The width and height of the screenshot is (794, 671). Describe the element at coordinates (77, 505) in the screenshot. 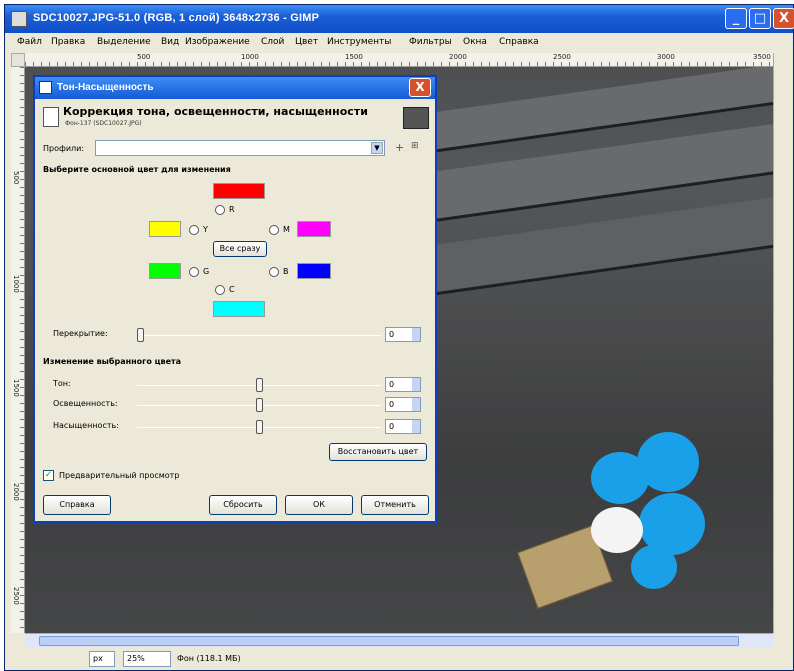

I see `help-button: Справка` at that location.